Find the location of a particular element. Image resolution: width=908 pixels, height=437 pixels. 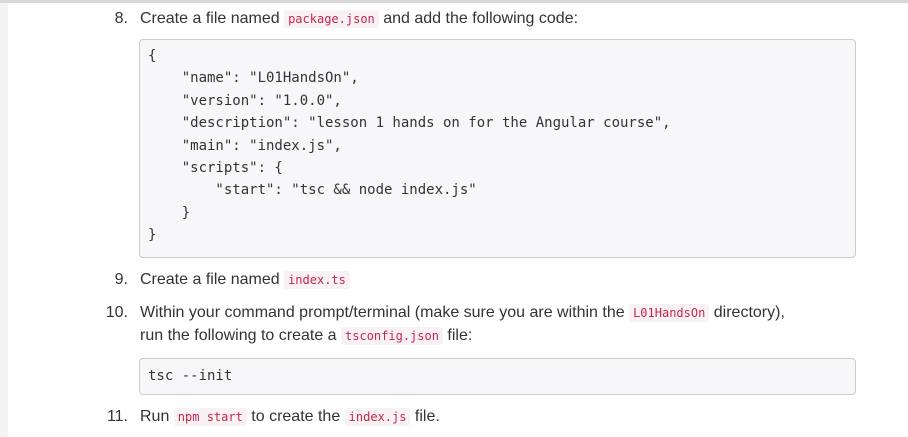

inline-code-package-json: package.json is located at coordinates (331, 19).